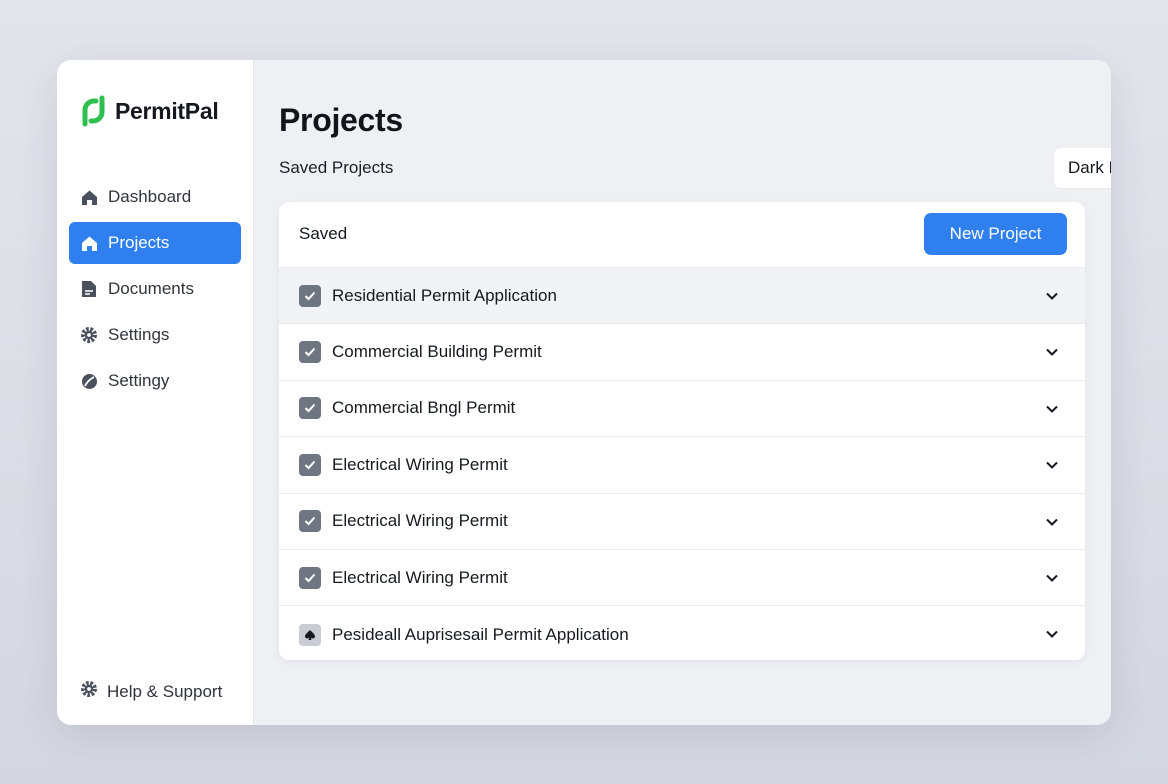 The image size is (1168, 784). Describe the element at coordinates (437, 352) in the screenshot. I see `list-item-label: Commercial Building Permit` at that location.